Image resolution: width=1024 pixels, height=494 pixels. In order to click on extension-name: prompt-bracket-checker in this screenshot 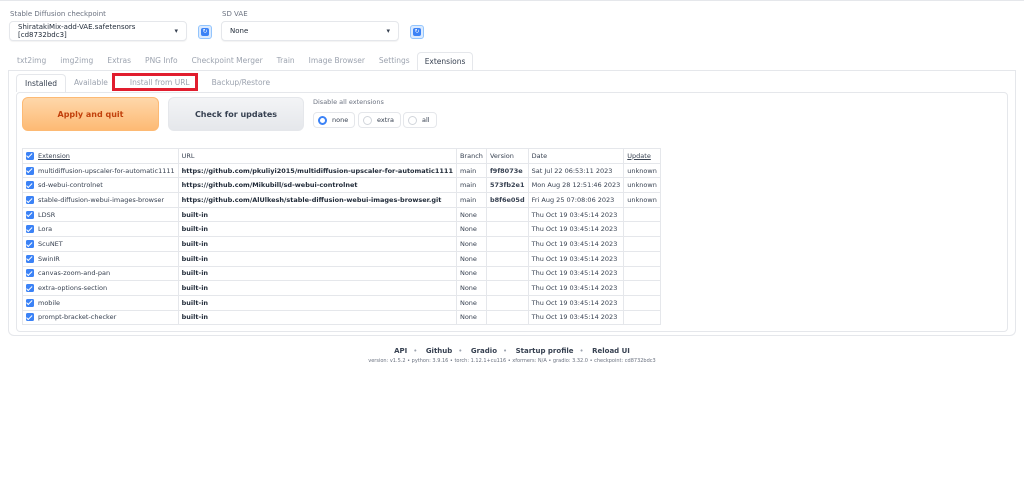, I will do `click(77, 317)`.